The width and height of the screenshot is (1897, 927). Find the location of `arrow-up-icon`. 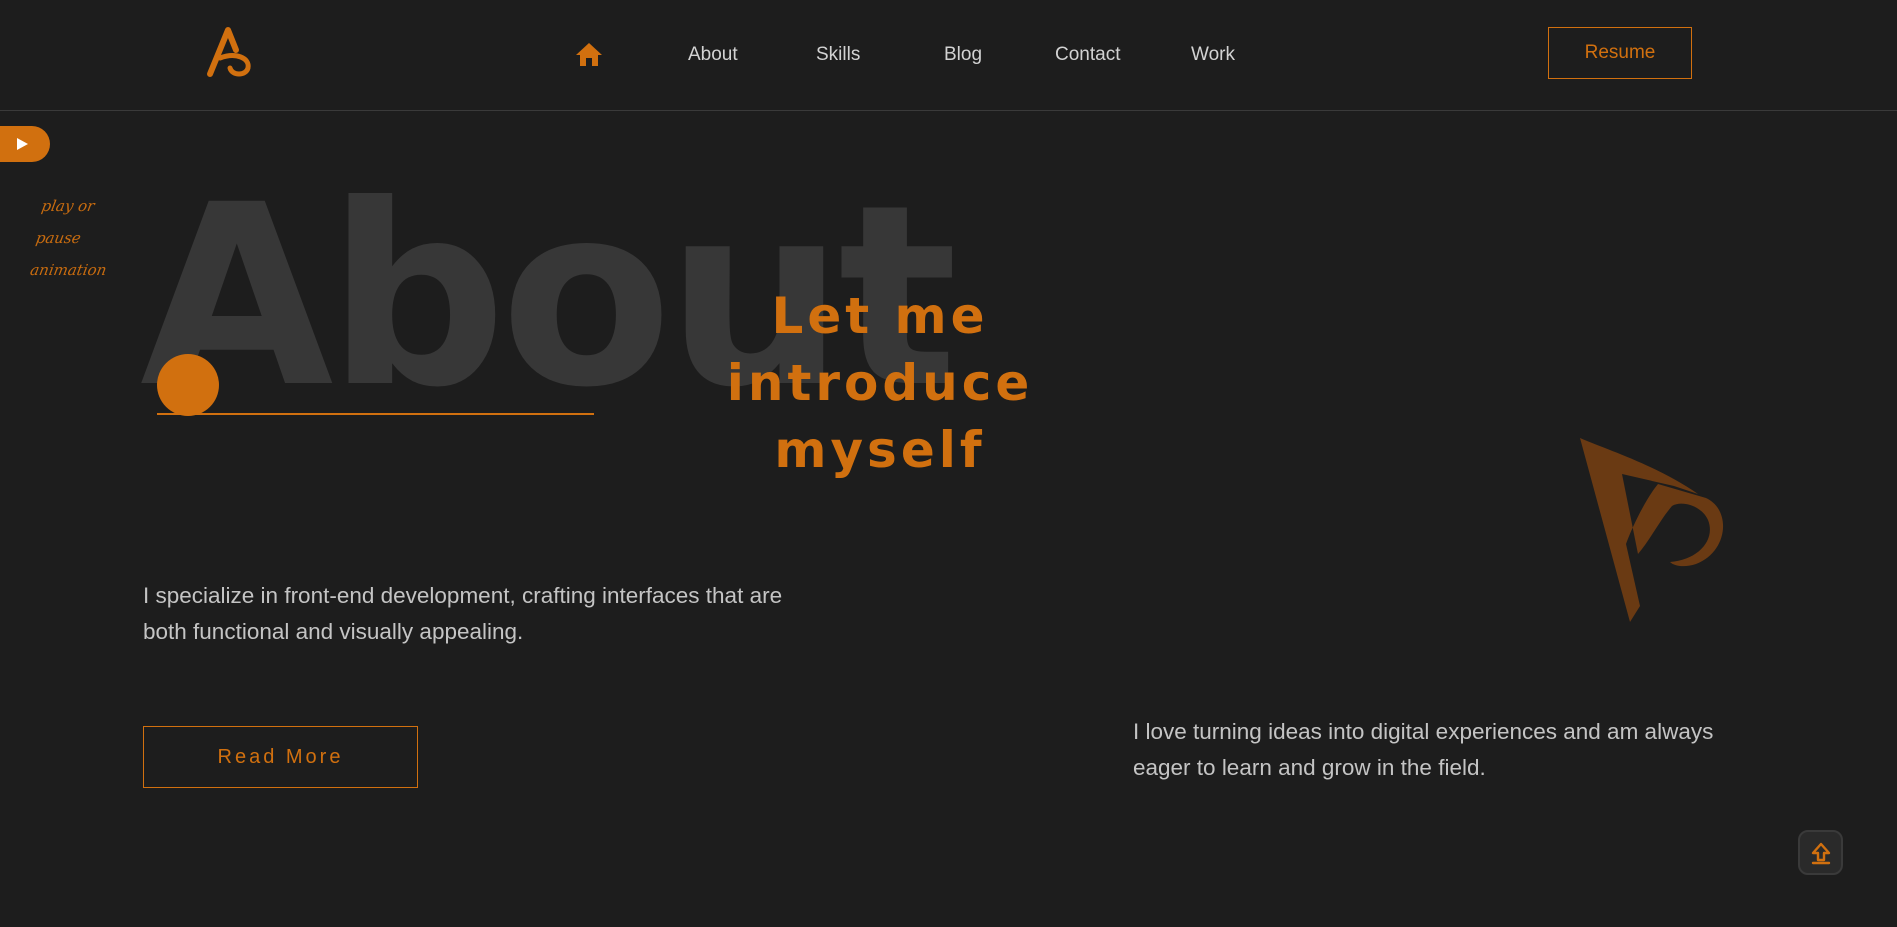

arrow-up-icon is located at coordinates (1821, 853).